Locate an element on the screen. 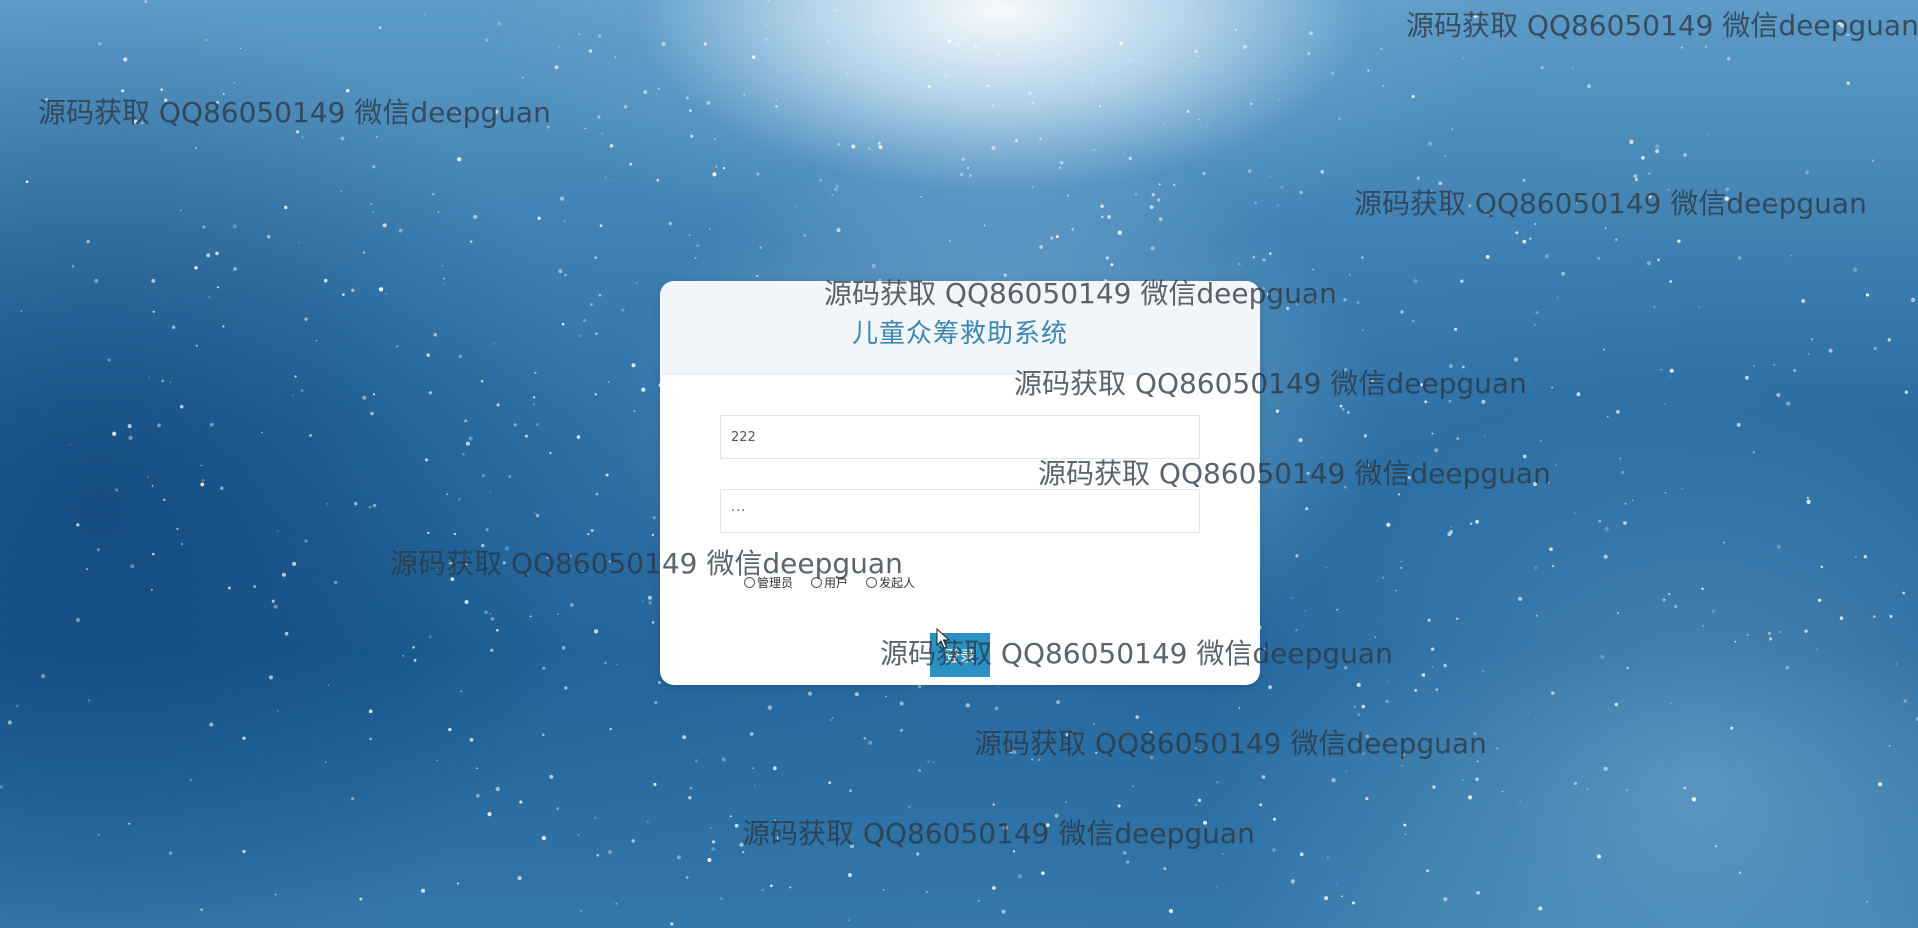 Image resolution: width=1918 pixels, height=928 pixels. role-option-admin: 管理员 is located at coordinates (768, 582).